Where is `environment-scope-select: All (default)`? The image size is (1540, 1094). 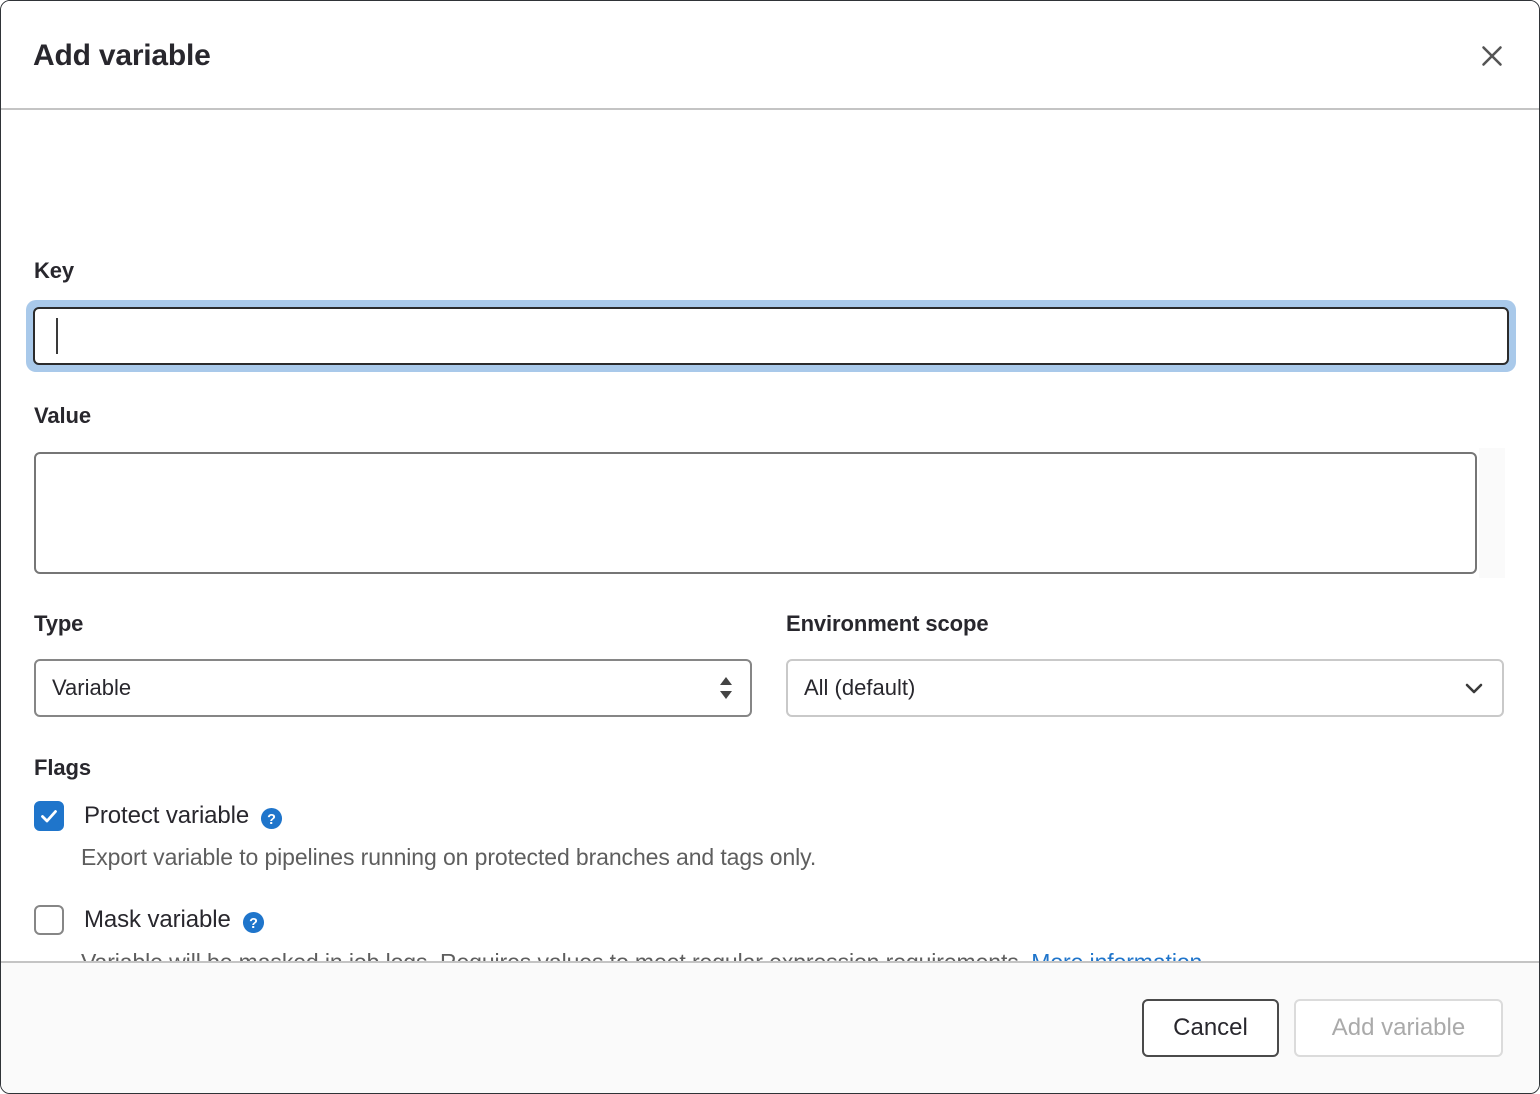 environment-scope-select: All (default) is located at coordinates (1145, 688).